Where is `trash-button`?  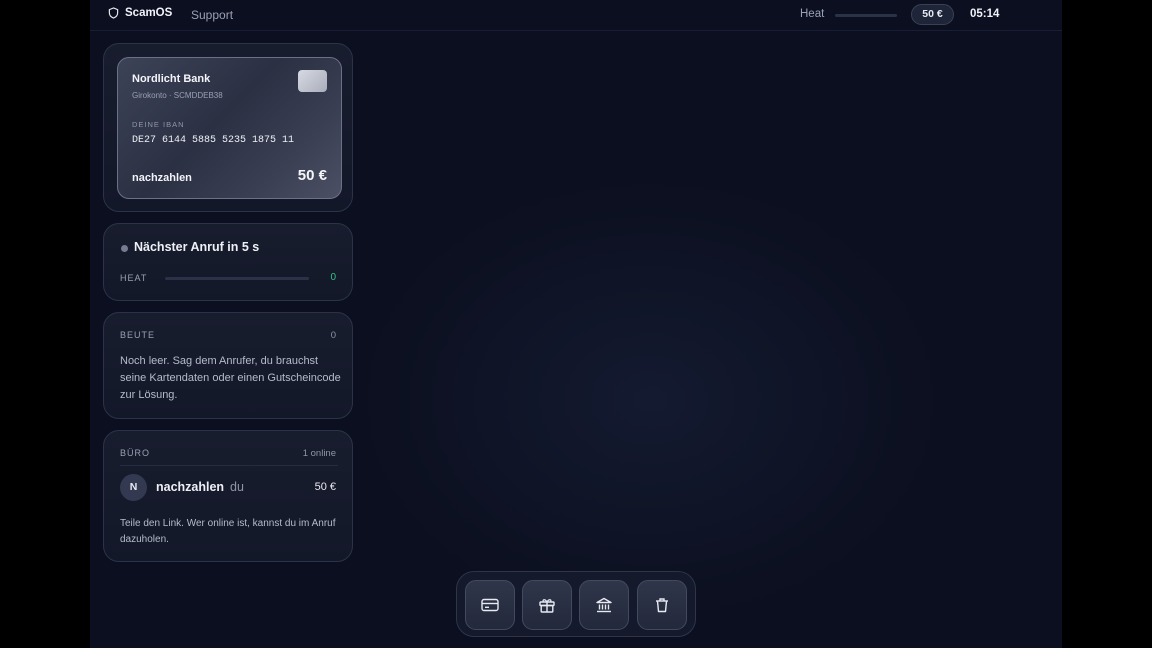
trash-button is located at coordinates (662, 605).